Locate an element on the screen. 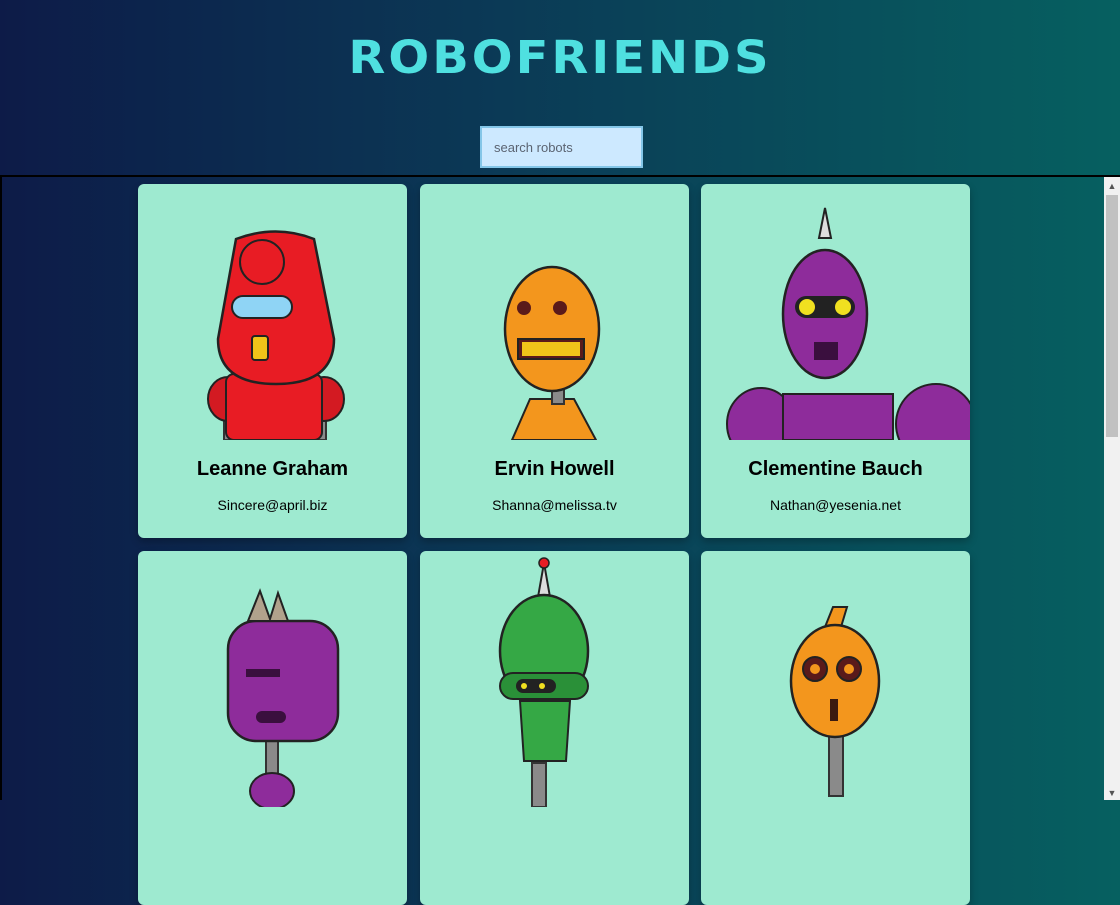 This screenshot has width=1120, height=905. robot-name: Clementine Bauch is located at coordinates (835, 469).